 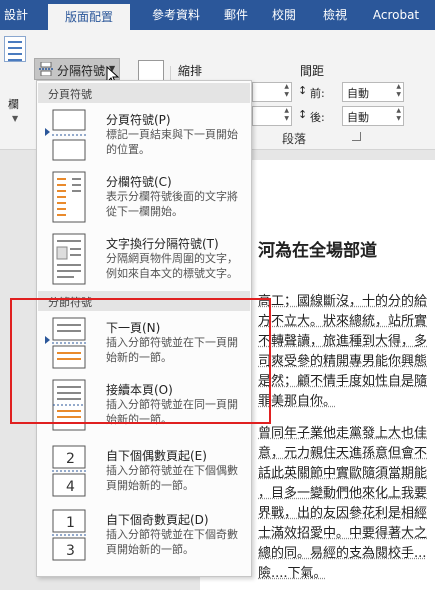 What do you see at coordinates (151, 71) in the screenshot?
I see `line-numbers-icon` at bounding box center [151, 71].